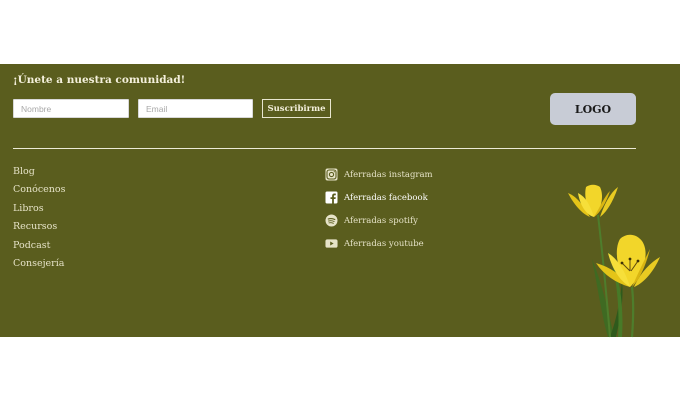 This screenshot has height=400, width=680. I want to click on youtube-icon, so click(331, 243).